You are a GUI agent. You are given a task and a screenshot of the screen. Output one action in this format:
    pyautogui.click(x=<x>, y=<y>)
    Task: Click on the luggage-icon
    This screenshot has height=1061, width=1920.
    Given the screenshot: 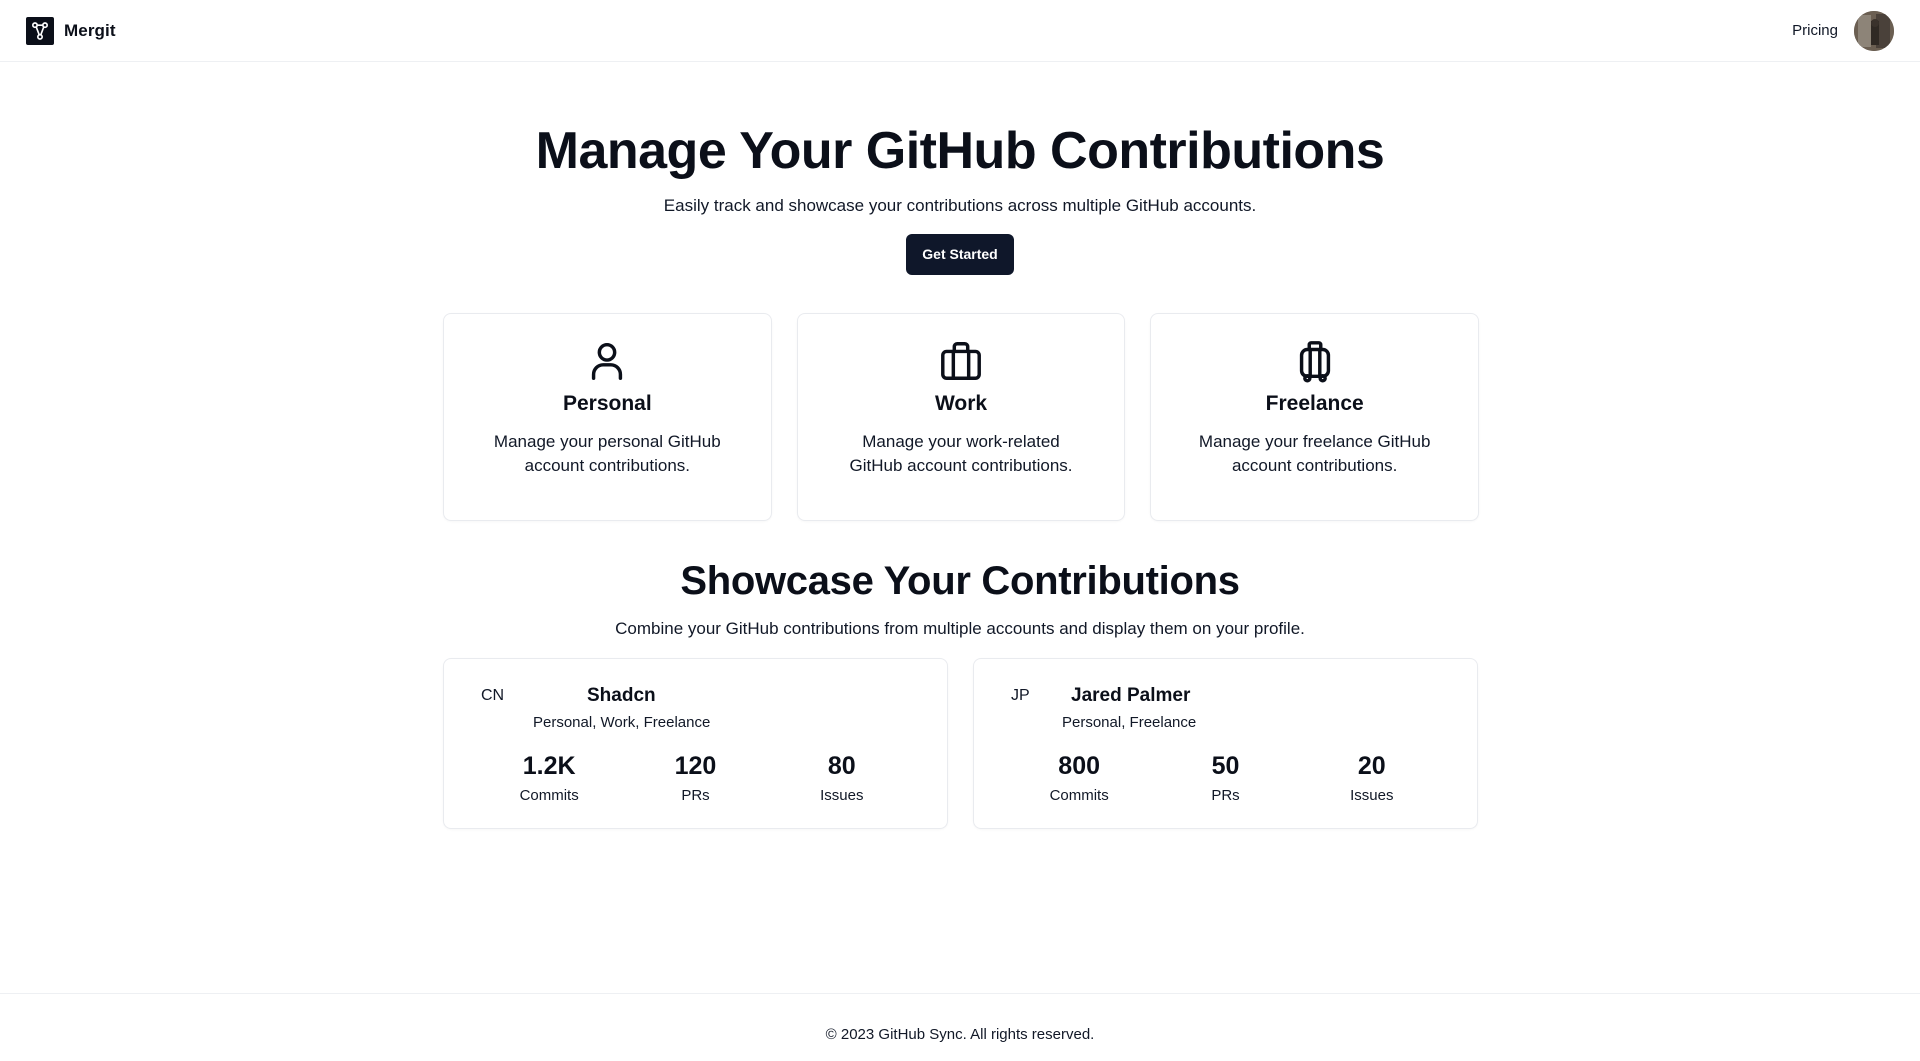 What is the action you would take?
    pyautogui.click(x=1314, y=362)
    